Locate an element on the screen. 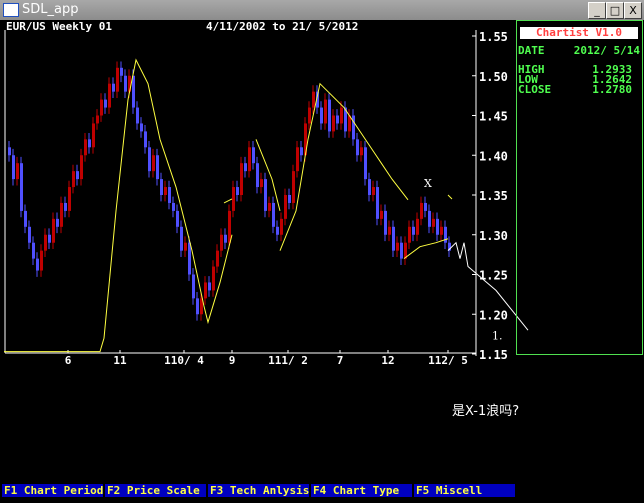 The height and width of the screenshot is (503, 644). x-tick-label: 6 is located at coordinates (68, 360).